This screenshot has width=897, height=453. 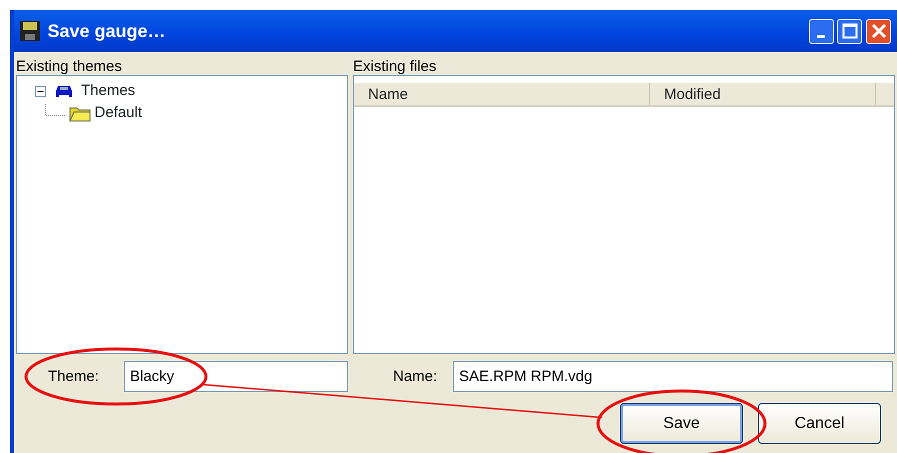 I want to click on folder-icon, so click(x=79, y=113).